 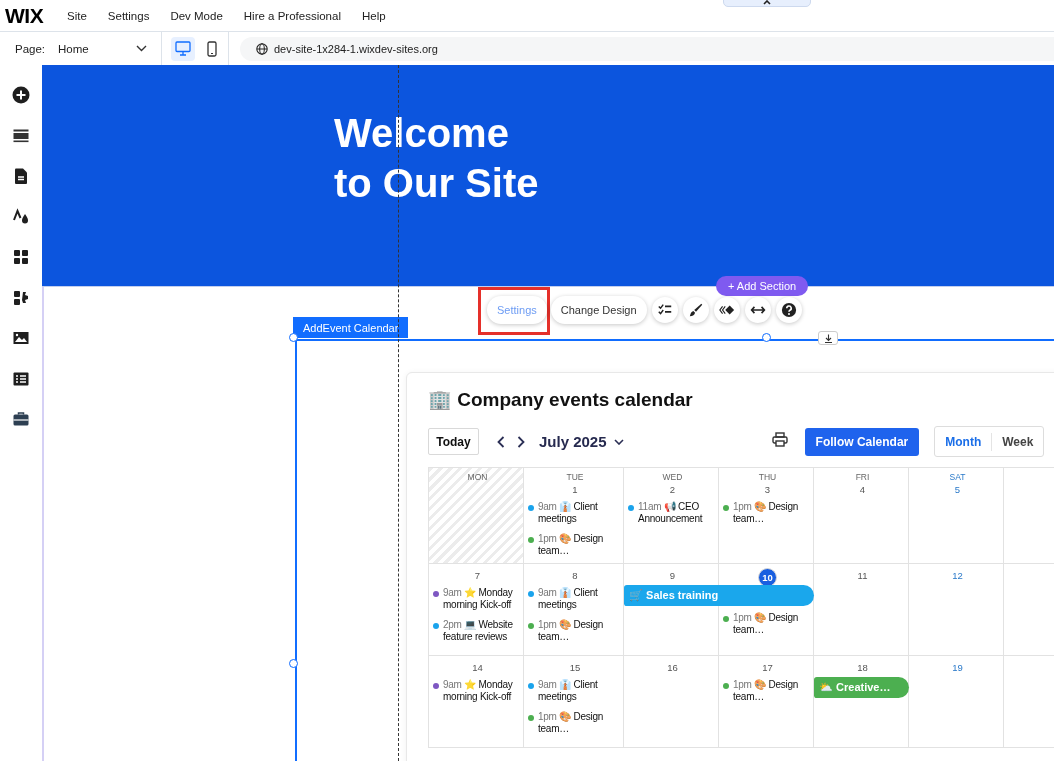 I want to click on add-icon, so click(x=21, y=95).